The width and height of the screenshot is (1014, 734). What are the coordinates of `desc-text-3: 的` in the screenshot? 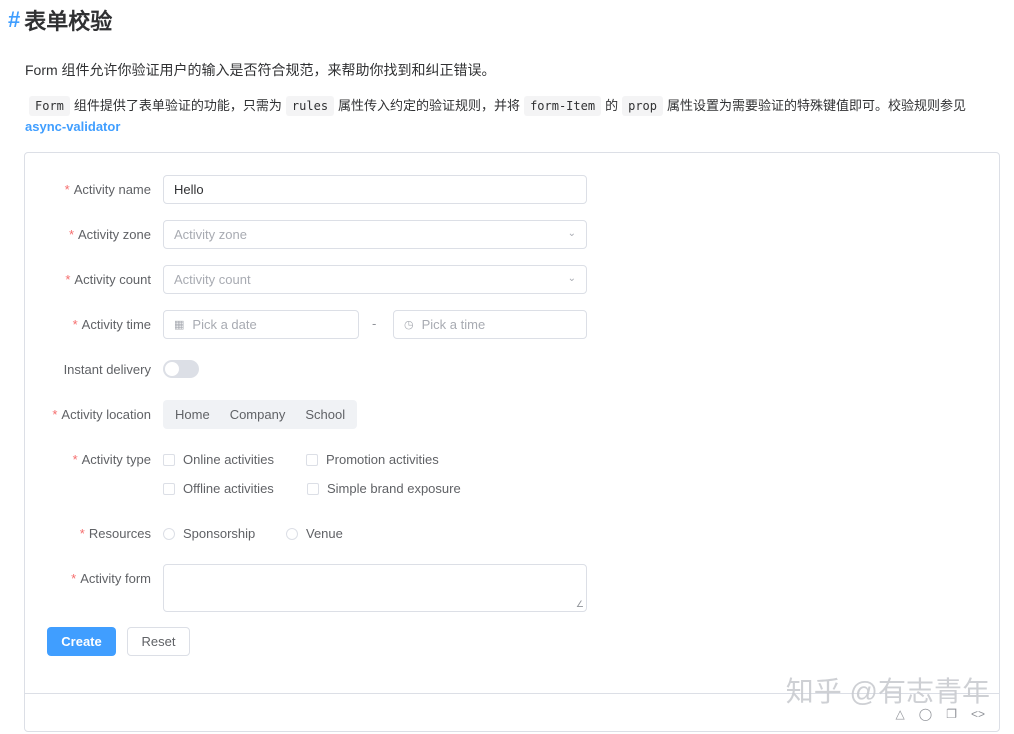 It's located at (612, 105).